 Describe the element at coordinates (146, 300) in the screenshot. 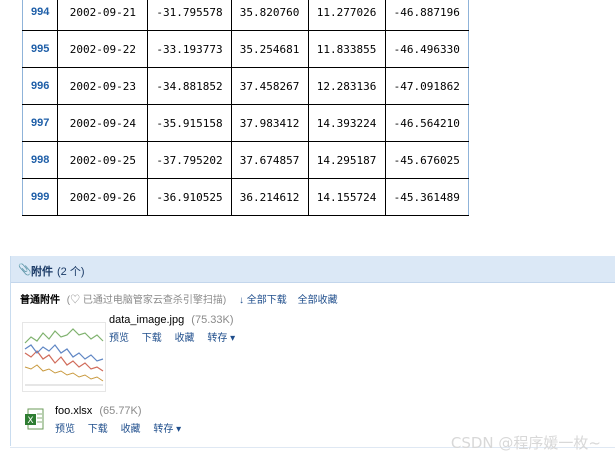

I see `scan-note: (♡ 已通过电脑管家云查杀引擎扫描)` at that location.